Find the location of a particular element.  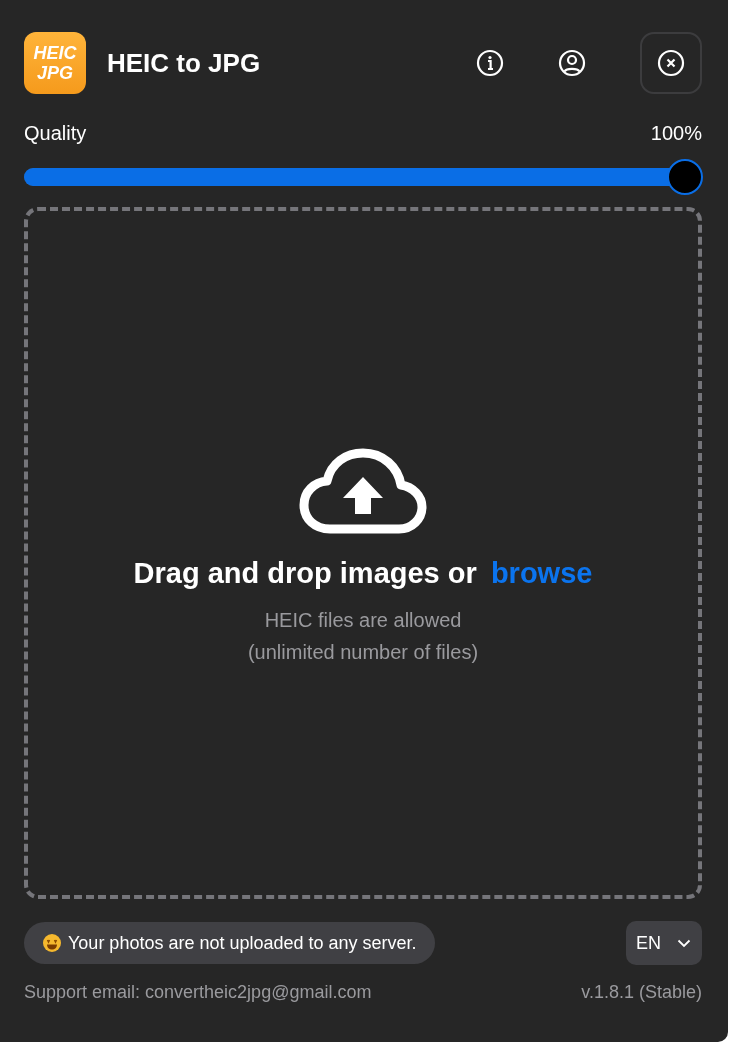

info-button is located at coordinates (490, 63).